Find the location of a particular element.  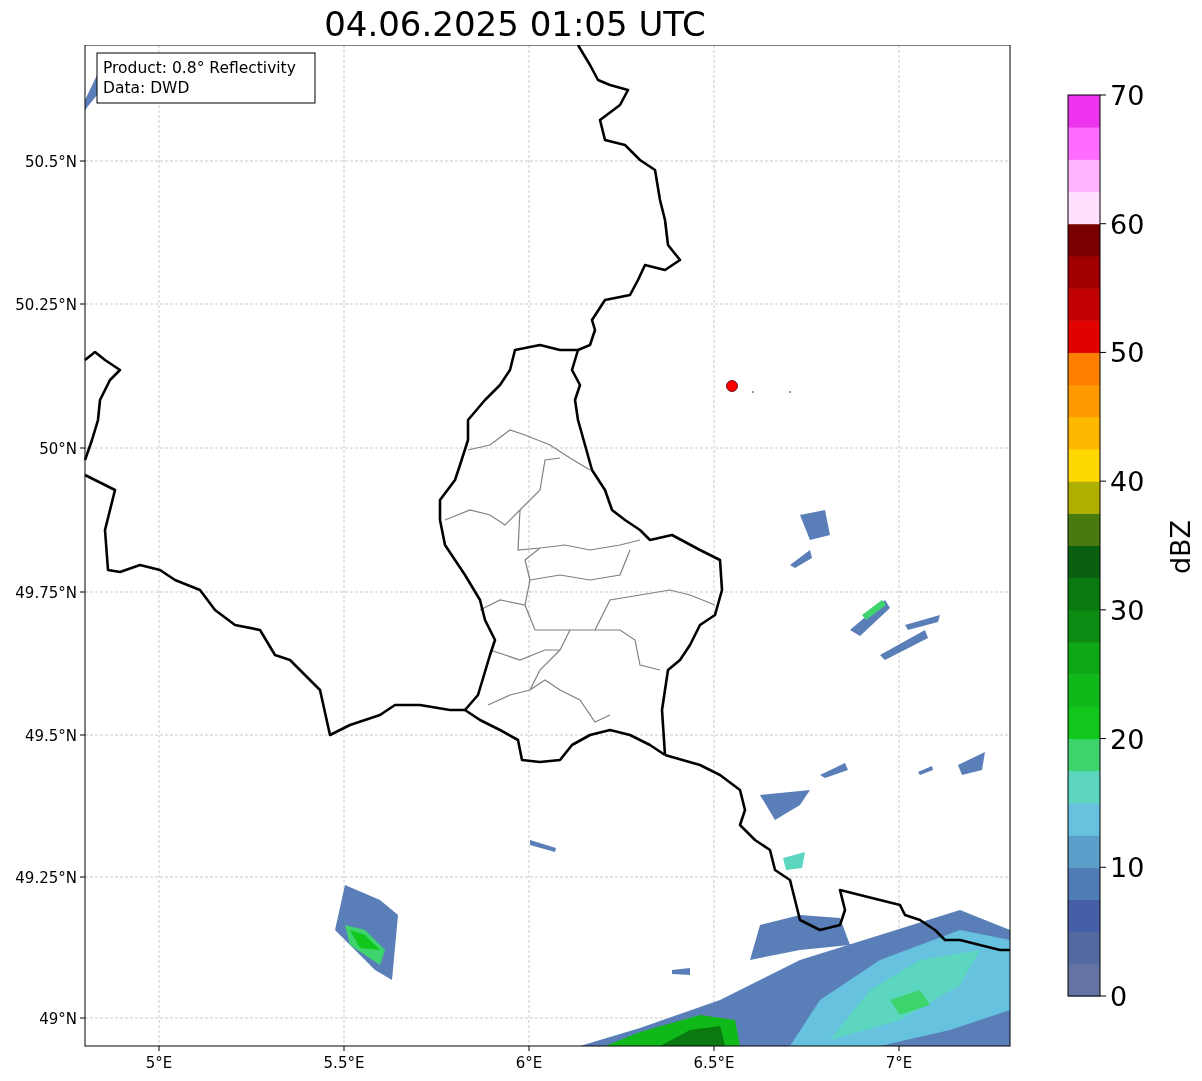

colorbar-tick-label: 20 is located at coordinates (1127, 739).